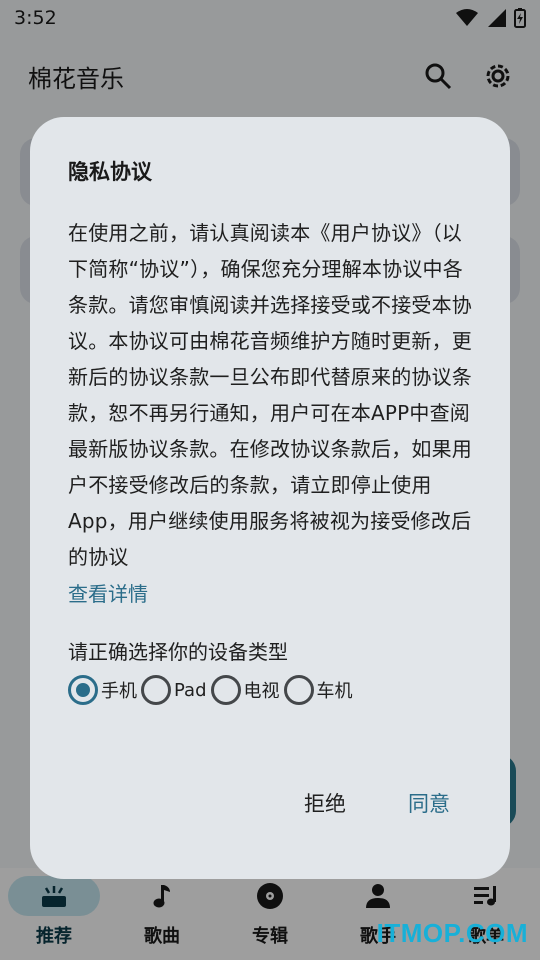 The height and width of the screenshot is (960, 540). I want to click on device-option-tv: 电视, so click(245, 690).